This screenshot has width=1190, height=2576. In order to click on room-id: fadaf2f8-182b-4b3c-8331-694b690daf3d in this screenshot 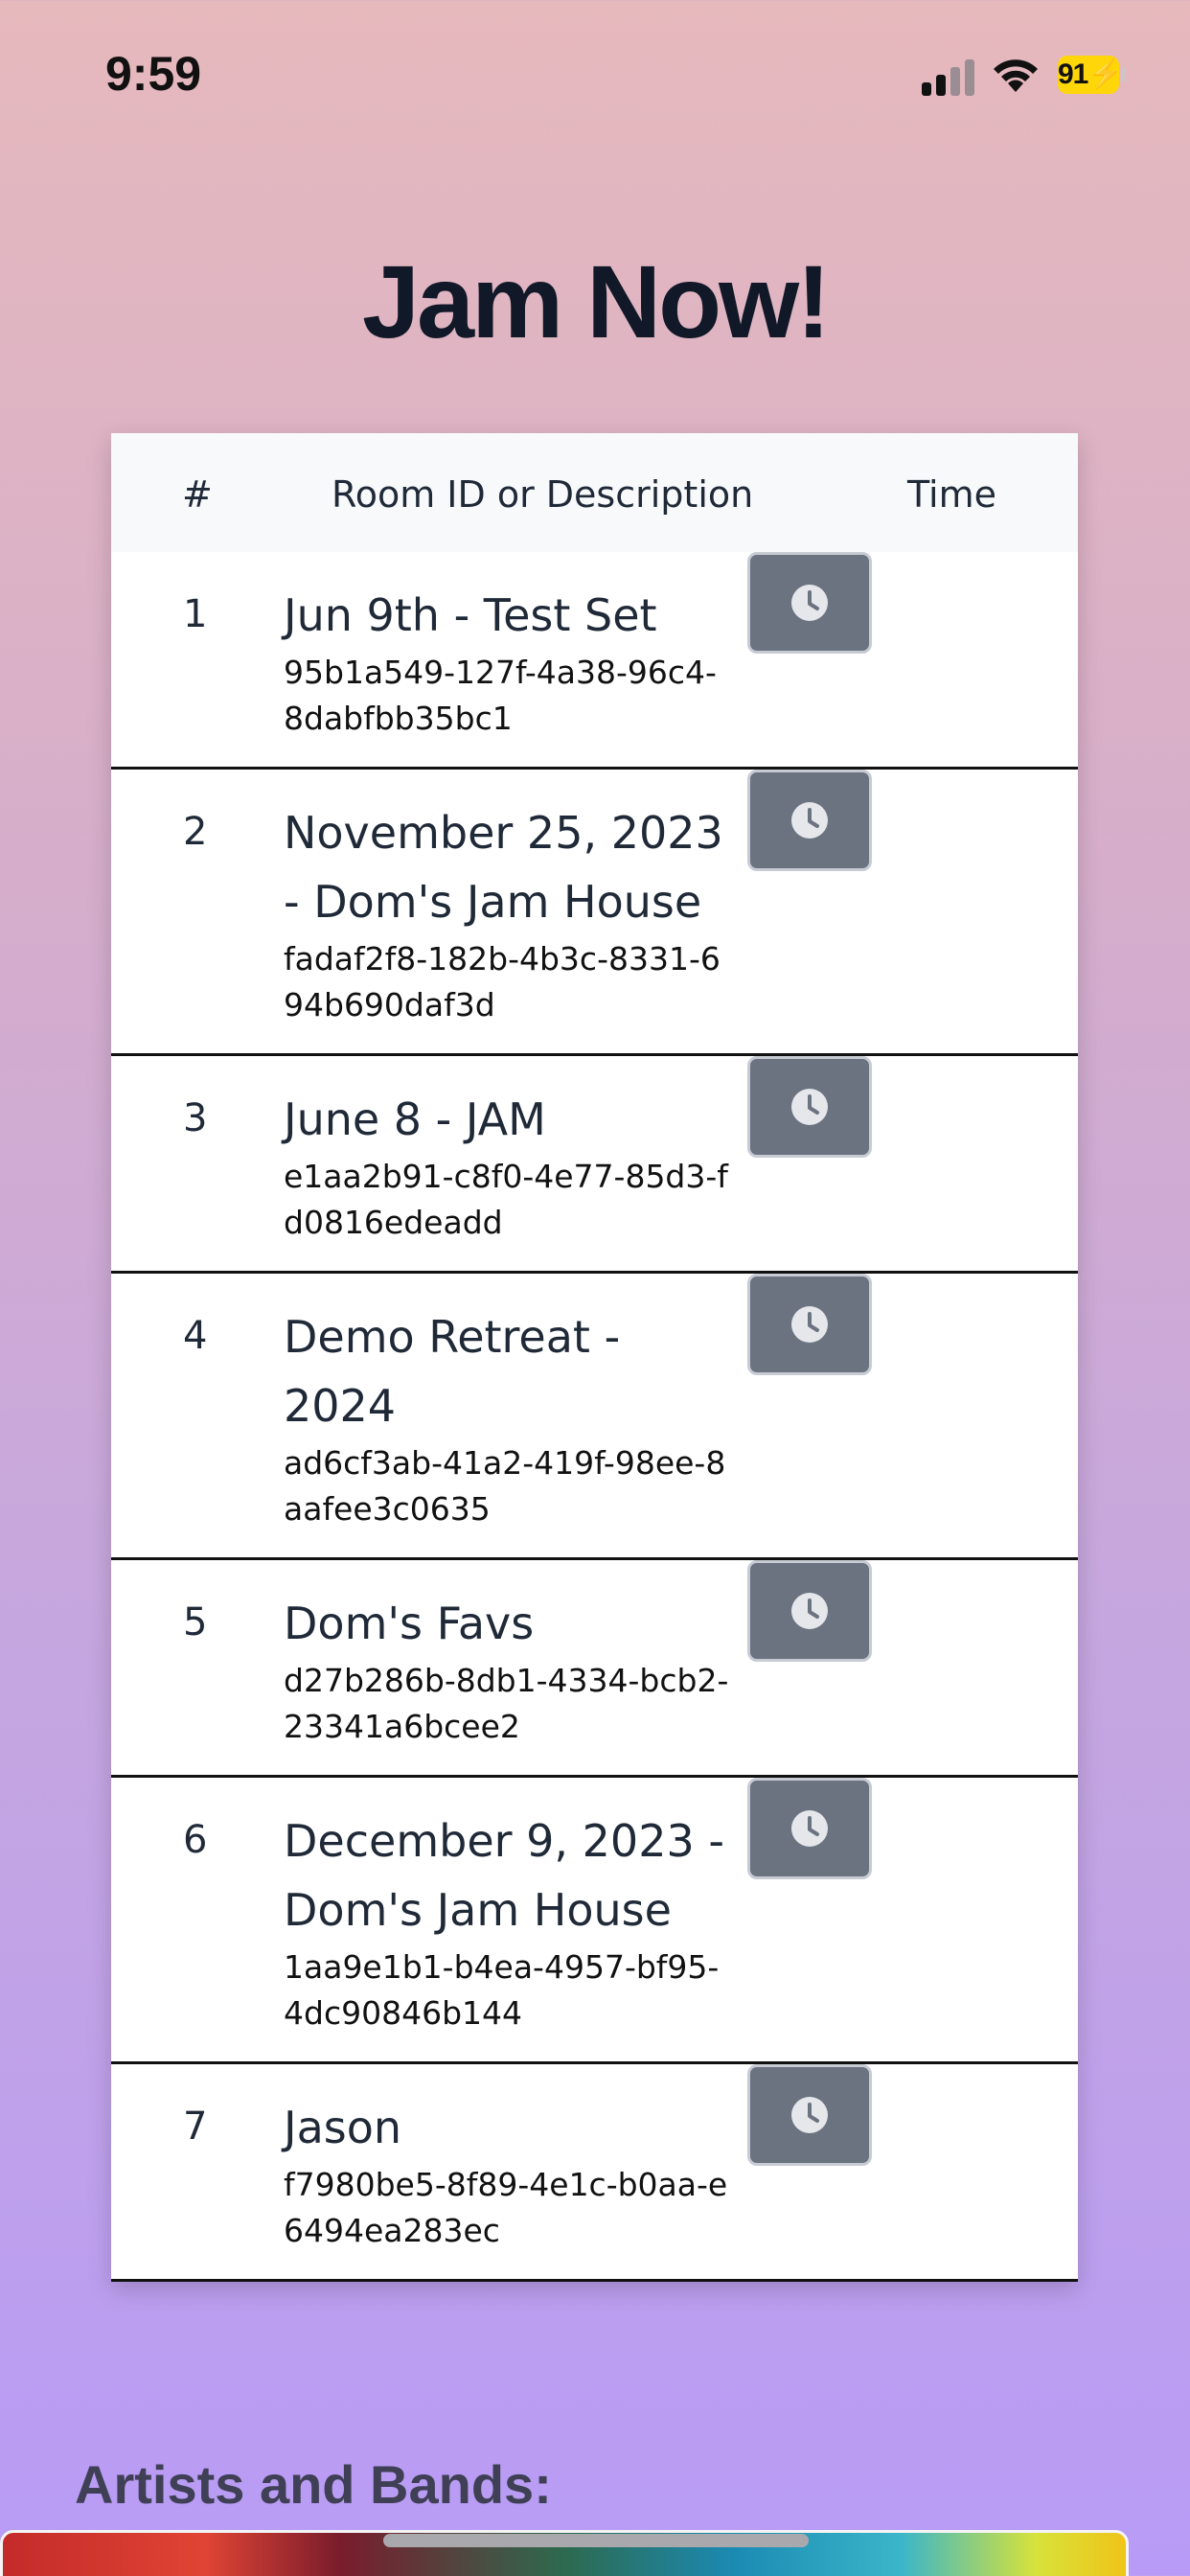, I will do `click(502, 982)`.